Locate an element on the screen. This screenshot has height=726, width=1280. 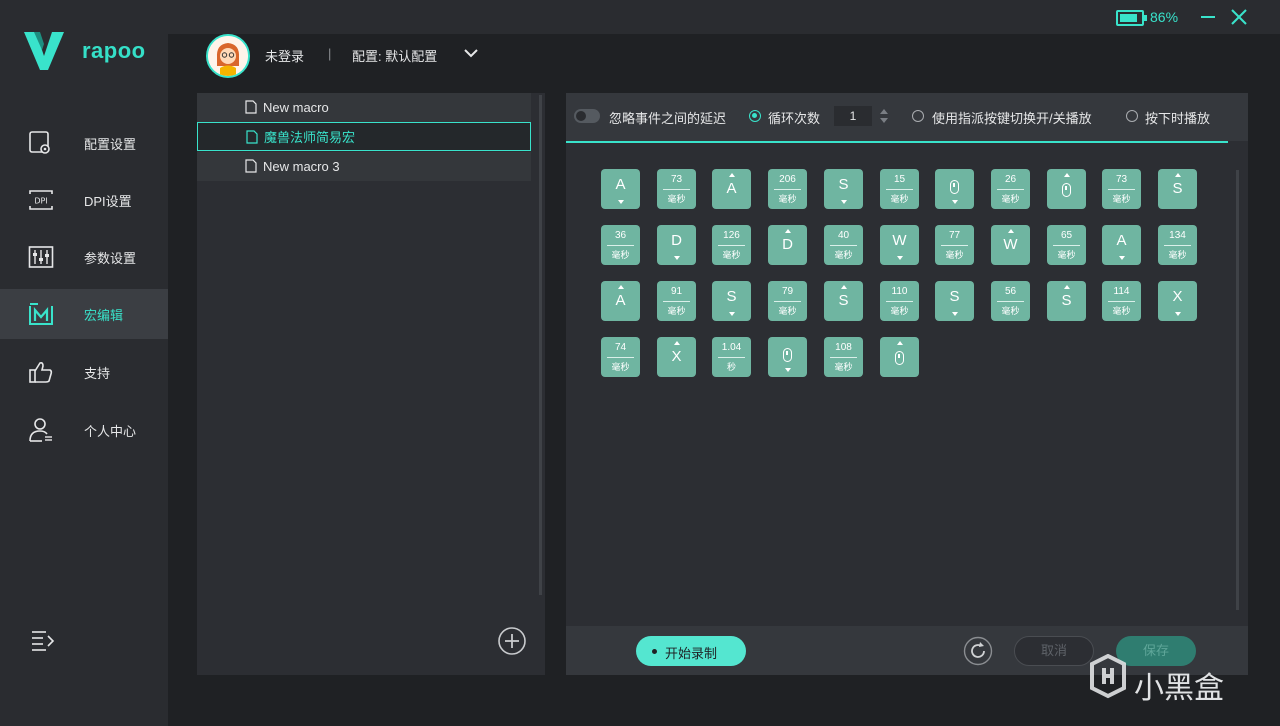
delay-step: 77 毫秒 is located at coordinates (954, 245).